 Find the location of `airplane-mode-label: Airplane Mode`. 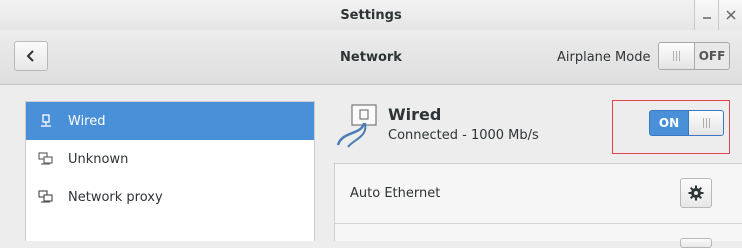

airplane-mode-label: Airplane Mode is located at coordinates (604, 57).